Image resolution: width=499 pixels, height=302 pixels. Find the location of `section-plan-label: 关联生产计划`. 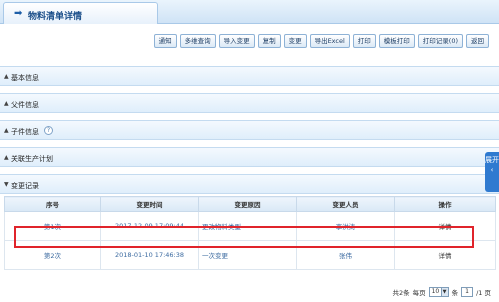

section-plan-label: 关联生产计划 is located at coordinates (32, 159).